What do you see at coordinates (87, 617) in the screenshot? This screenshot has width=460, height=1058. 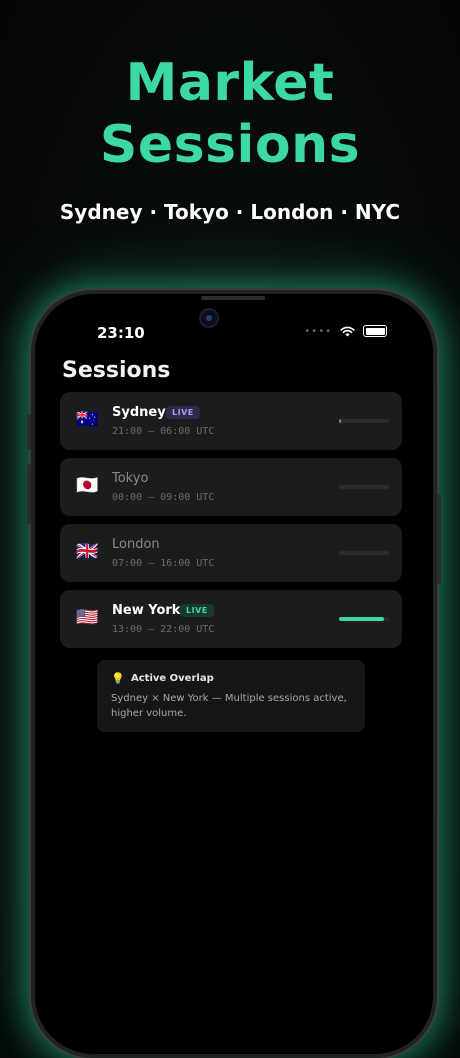 I see `flag-usa-icon: 🇺🇸` at bounding box center [87, 617].